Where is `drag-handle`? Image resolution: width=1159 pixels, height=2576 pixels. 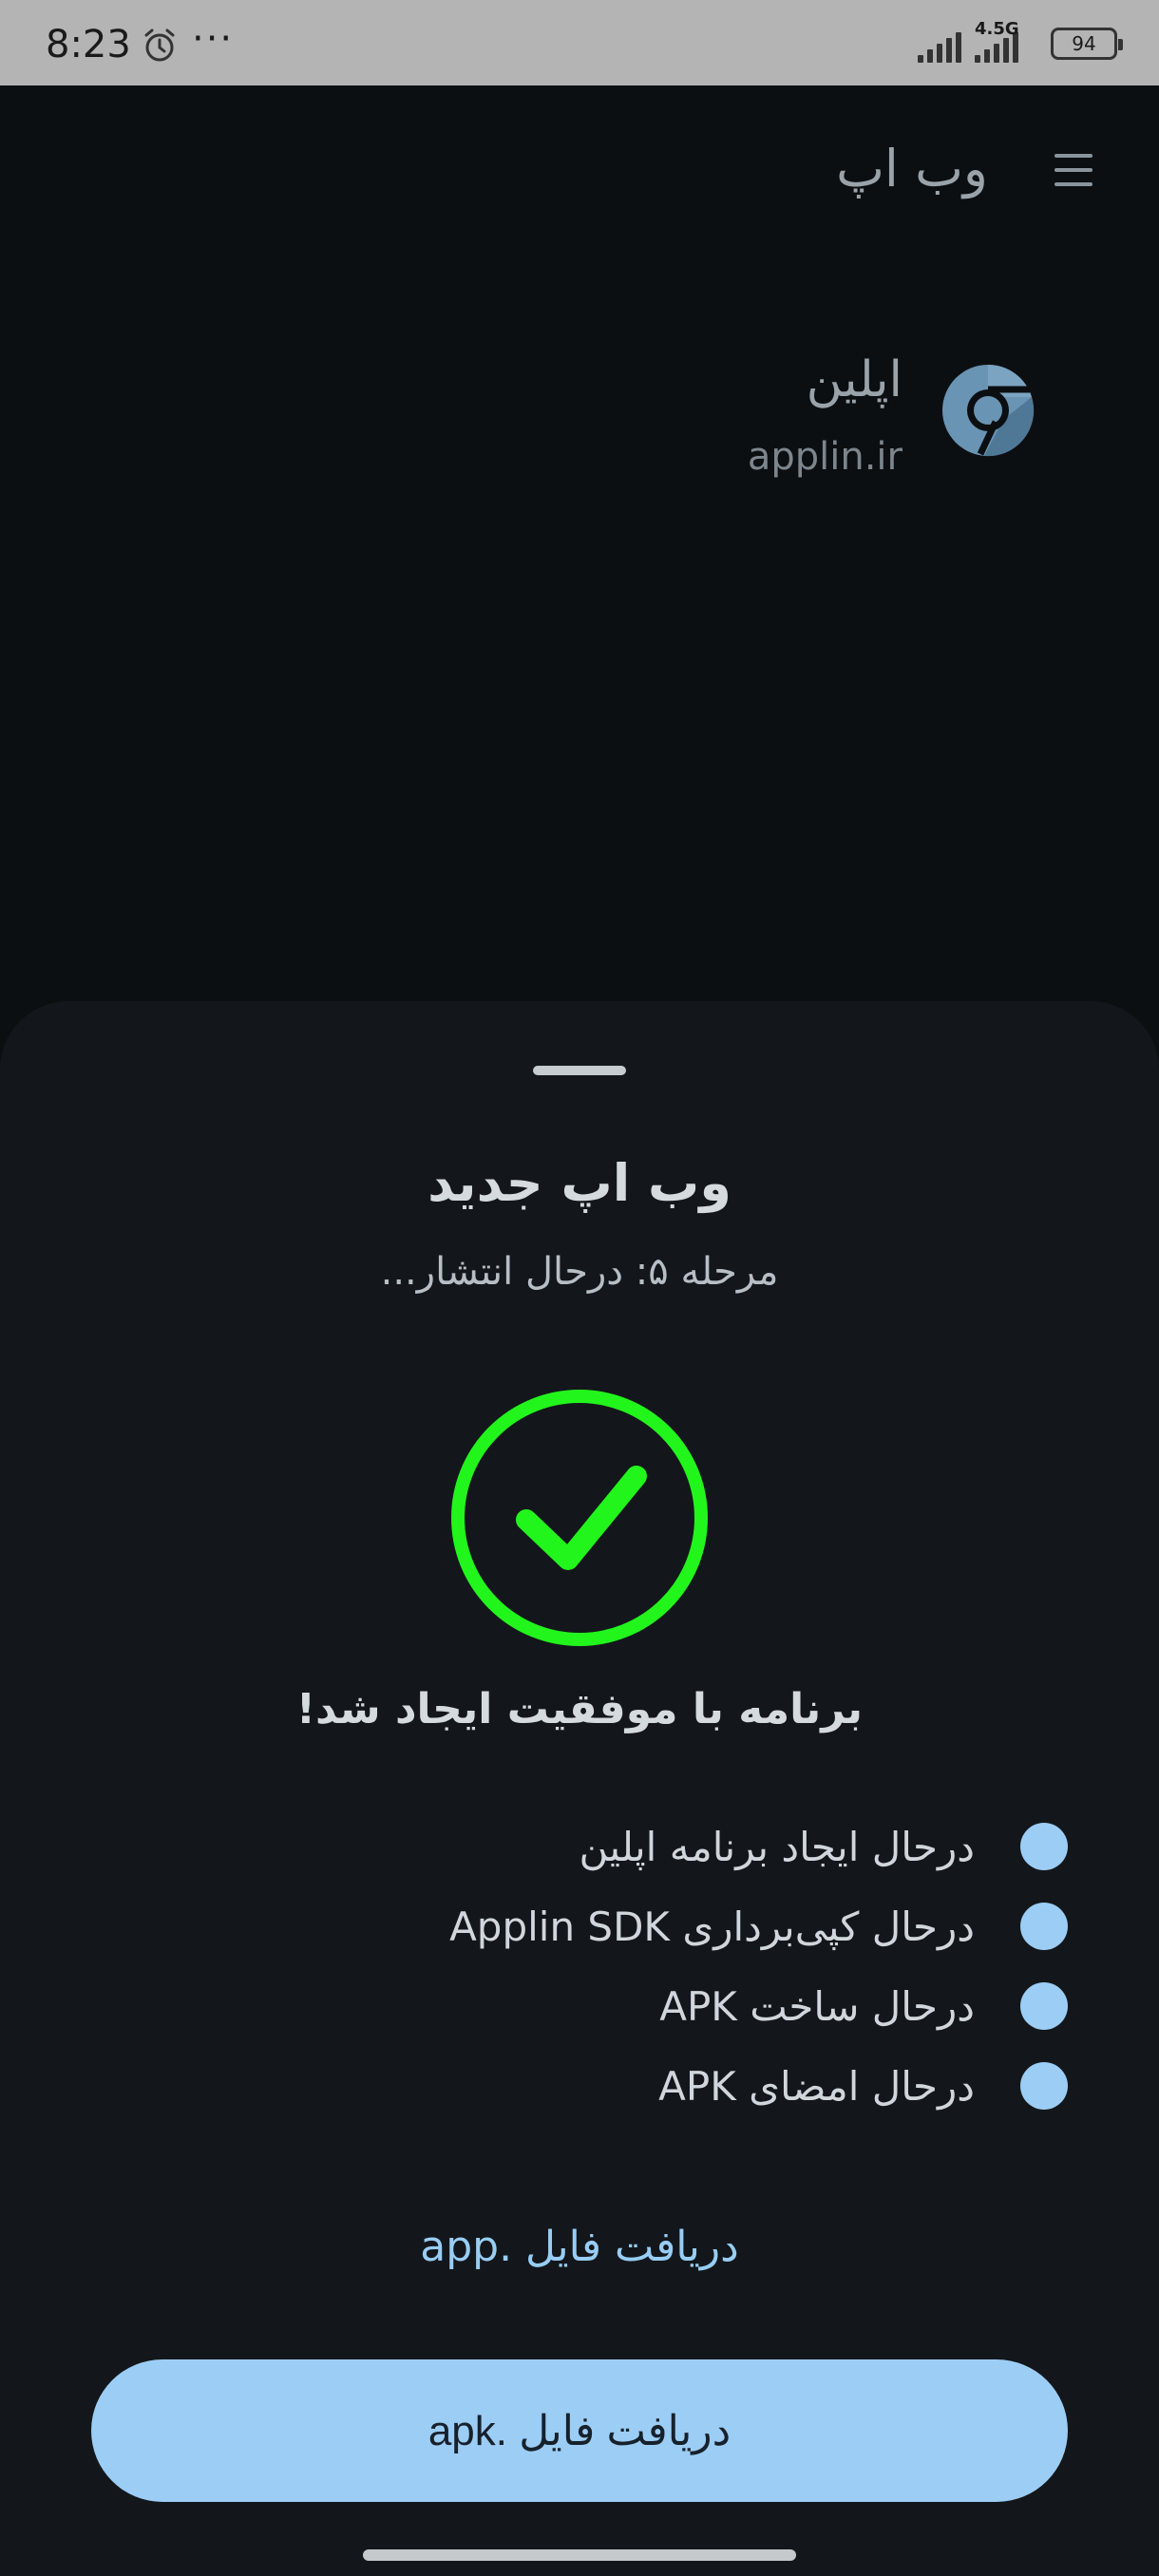 drag-handle is located at coordinates (579, 1070).